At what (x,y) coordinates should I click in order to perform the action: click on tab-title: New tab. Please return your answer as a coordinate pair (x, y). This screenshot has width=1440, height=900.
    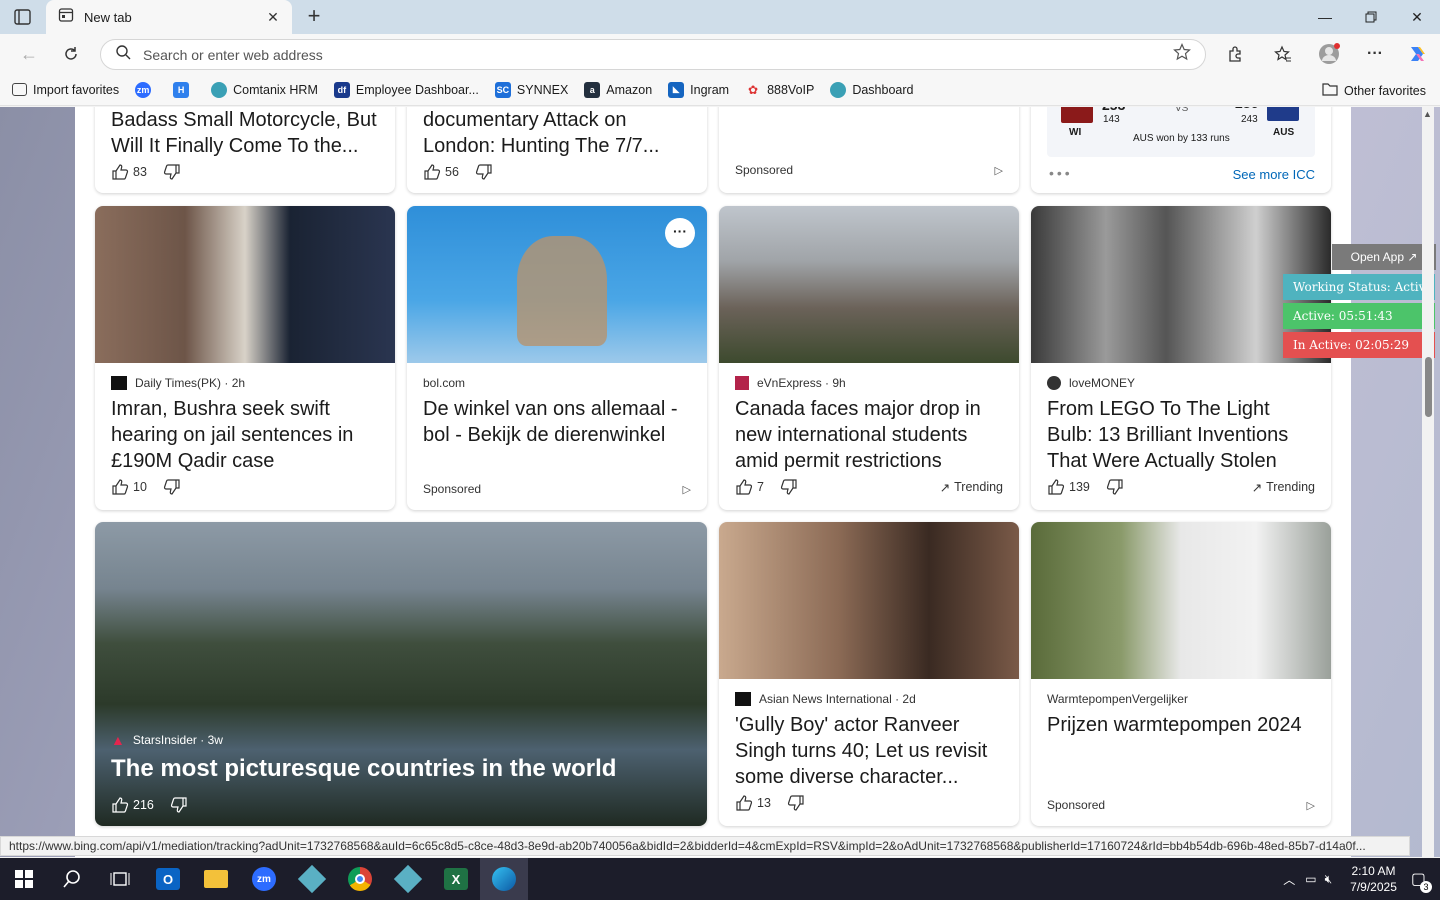
    Looking at the image, I should click on (108, 17).